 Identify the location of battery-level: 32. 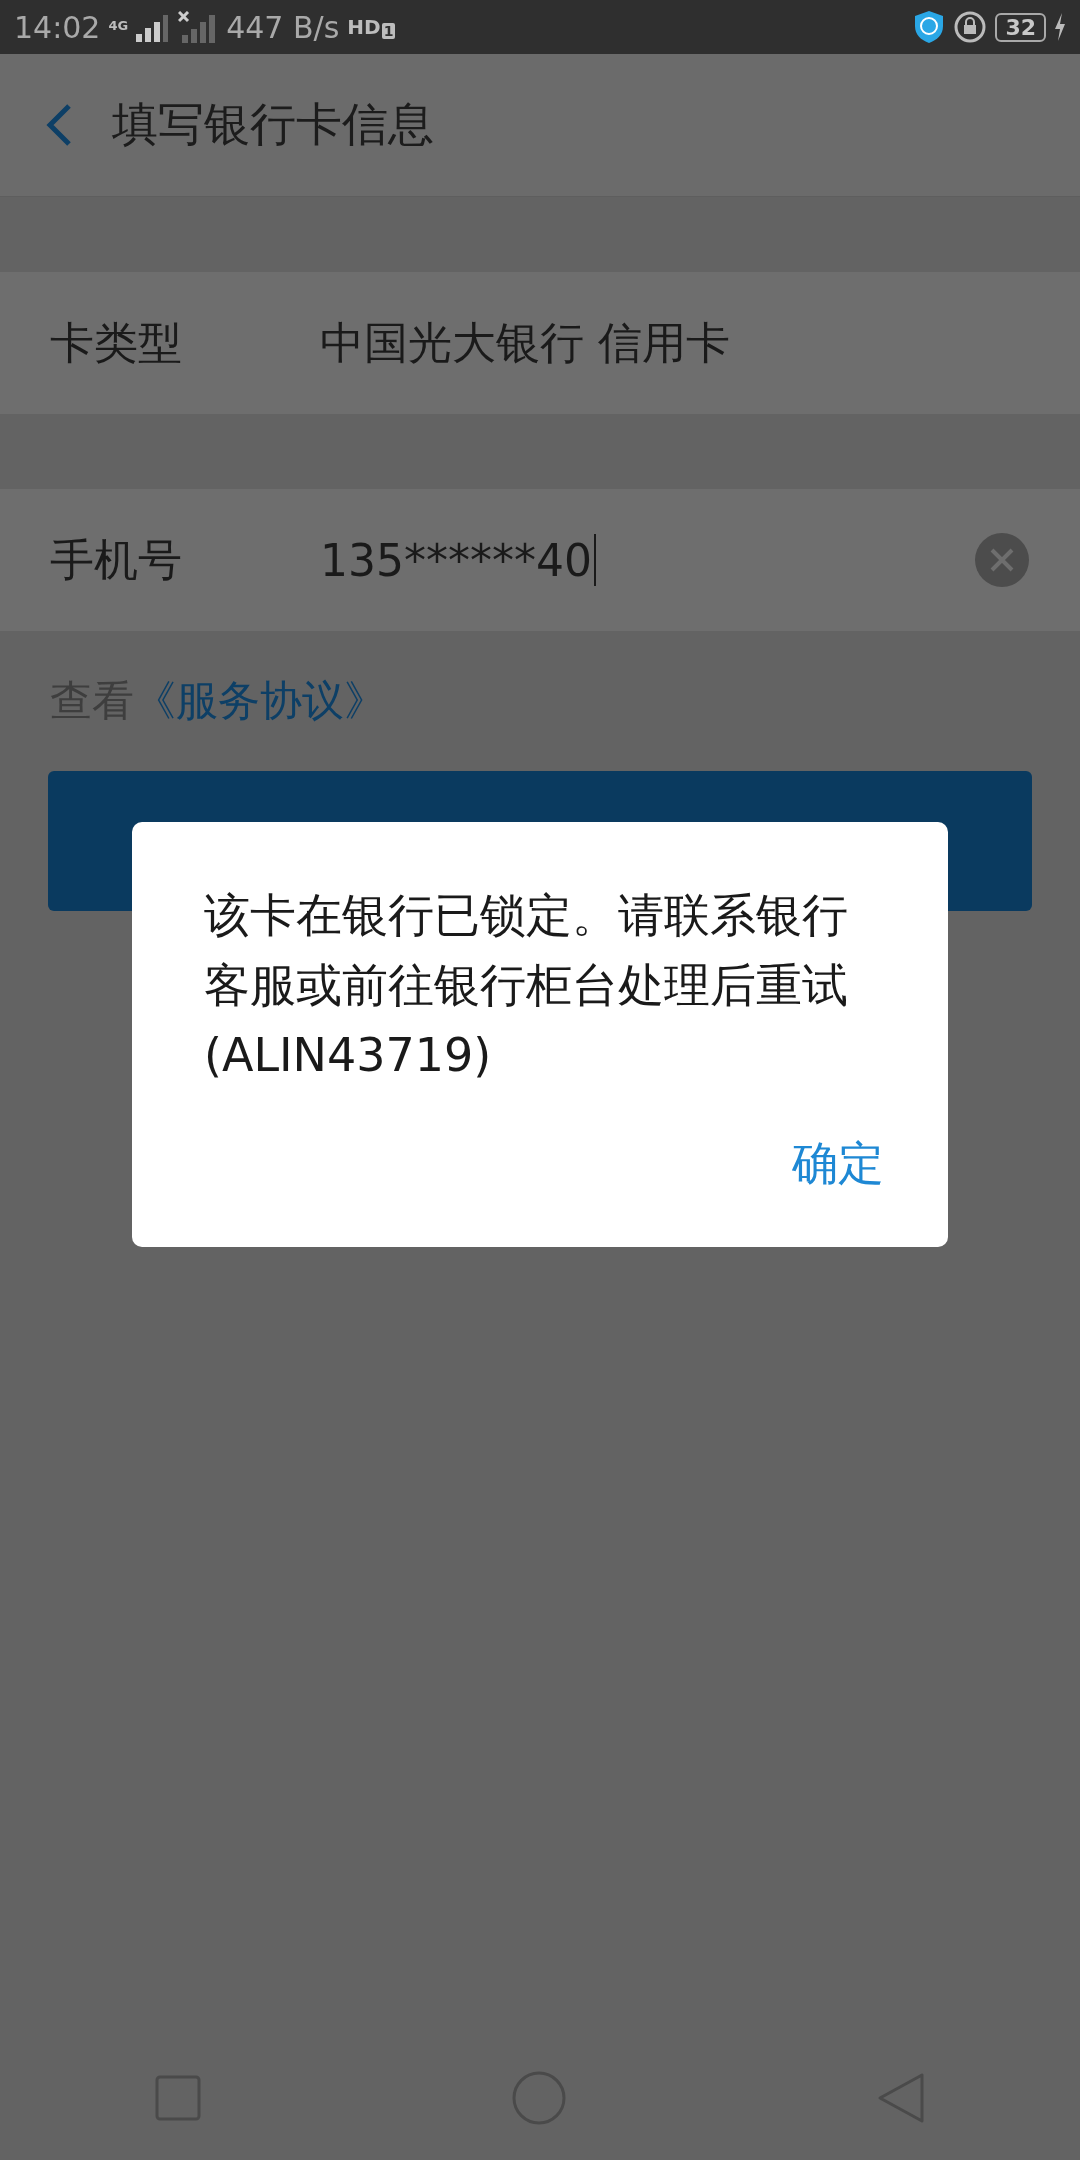
(1020, 27).